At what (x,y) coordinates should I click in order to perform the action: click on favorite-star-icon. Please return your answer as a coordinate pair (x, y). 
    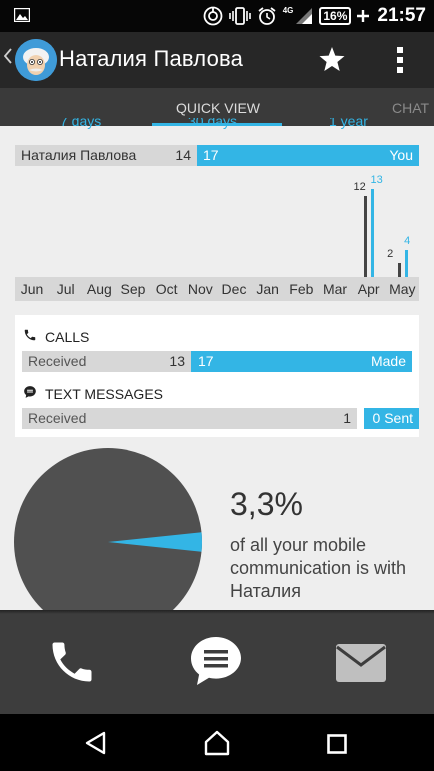
    Looking at the image, I should click on (332, 62).